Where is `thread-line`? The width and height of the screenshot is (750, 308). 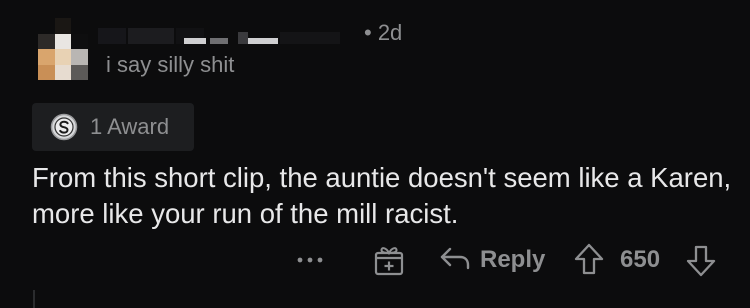 thread-line is located at coordinates (34, 299).